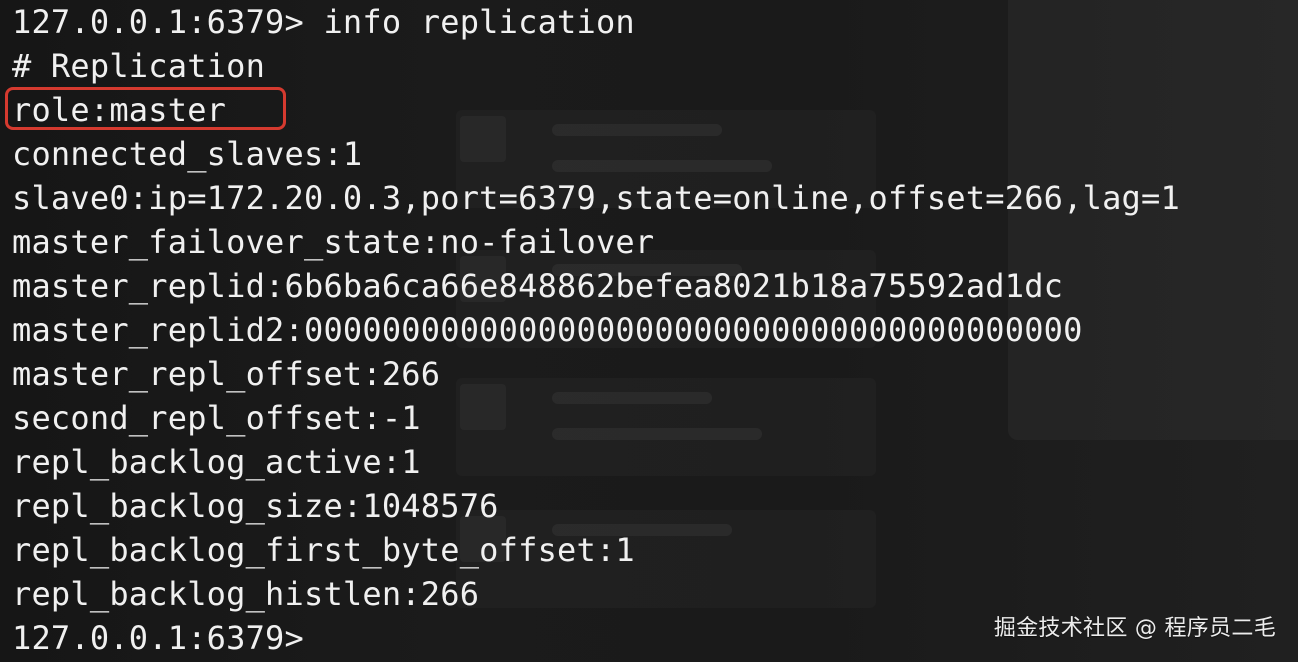 This screenshot has height=662, width=1298. What do you see at coordinates (139, 66) in the screenshot?
I see `section-heading-line: # Replication` at bounding box center [139, 66].